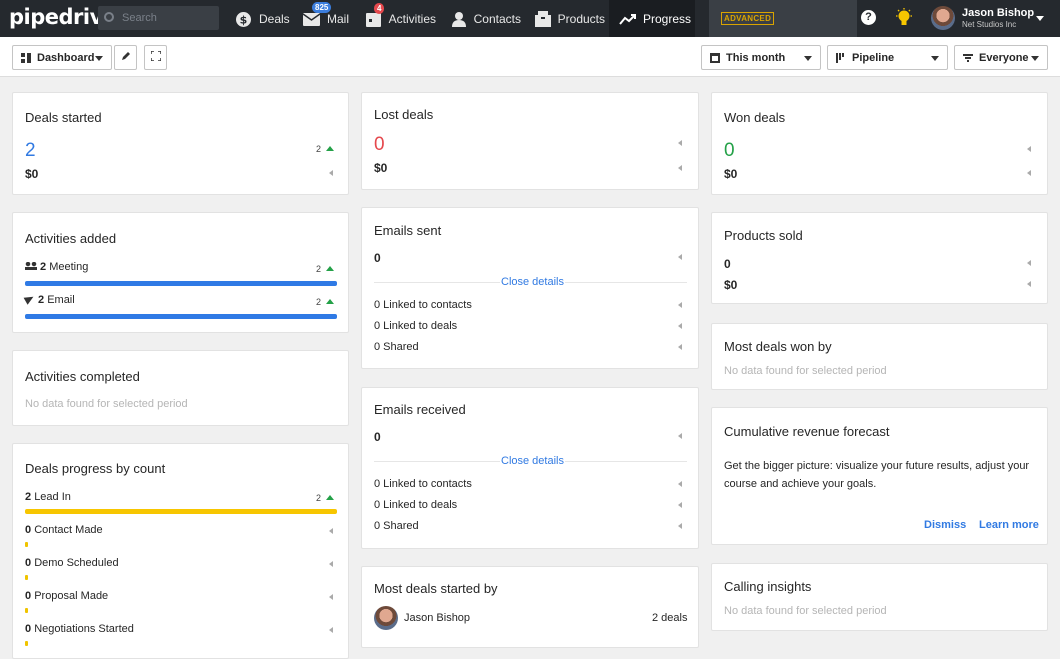 This screenshot has height=659, width=1060. What do you see at coordinates (56, 267) in the screenshot?
I see `activity-row-meeting: 2 Meeting` at bounding box center [56, 267].